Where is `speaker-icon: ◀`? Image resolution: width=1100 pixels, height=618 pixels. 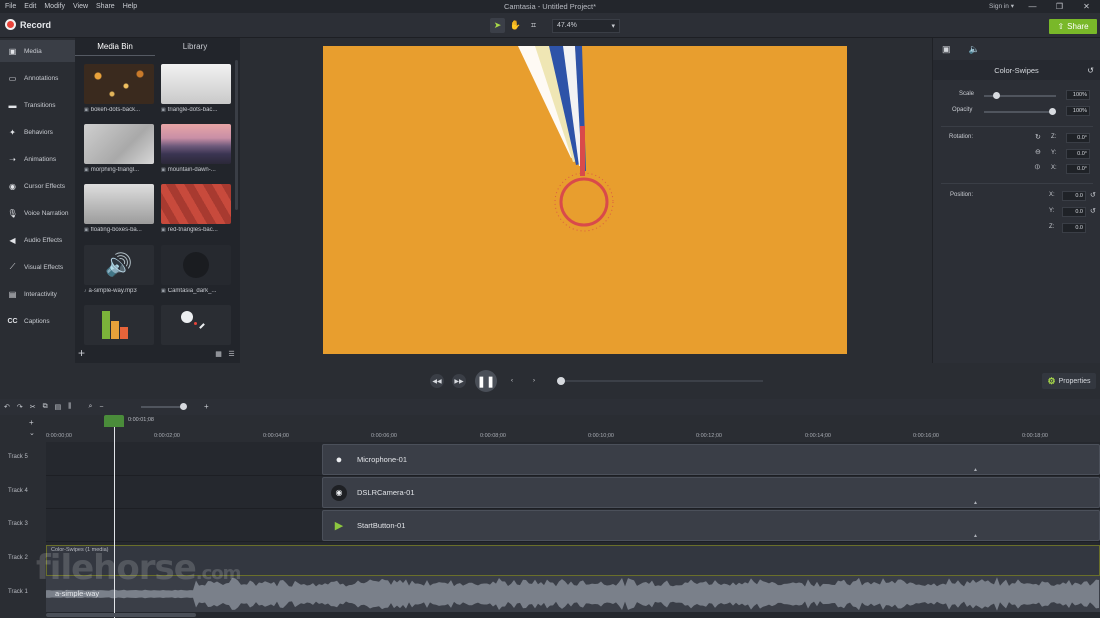 speaker-icon: ◀ is located at coordinates (12, 240).